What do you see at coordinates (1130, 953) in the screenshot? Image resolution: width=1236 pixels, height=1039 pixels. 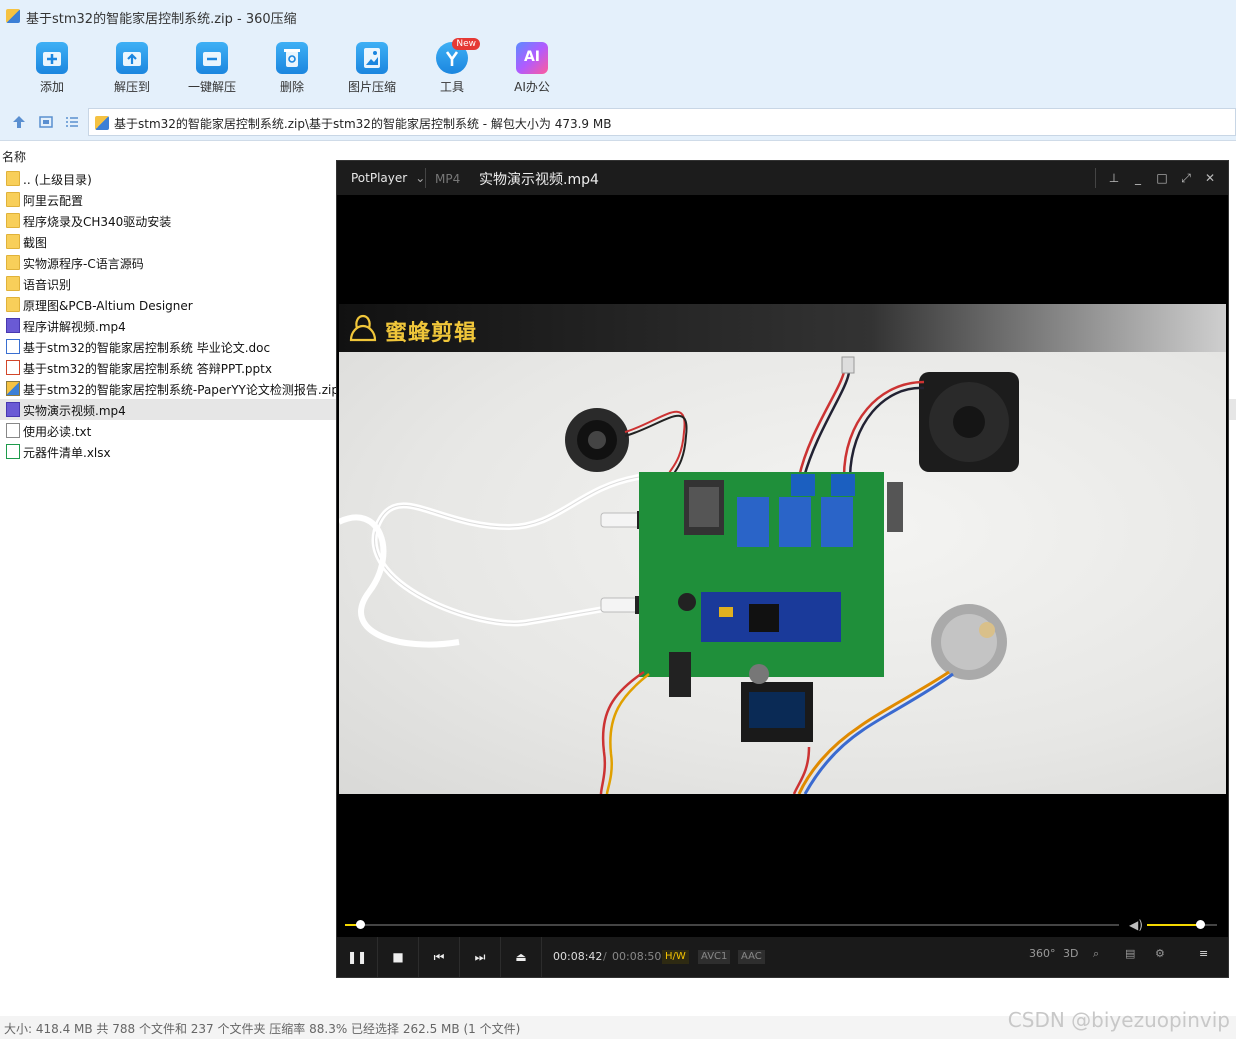 I see `playlist-icon: ▤` at bounding box center [1130, 953].